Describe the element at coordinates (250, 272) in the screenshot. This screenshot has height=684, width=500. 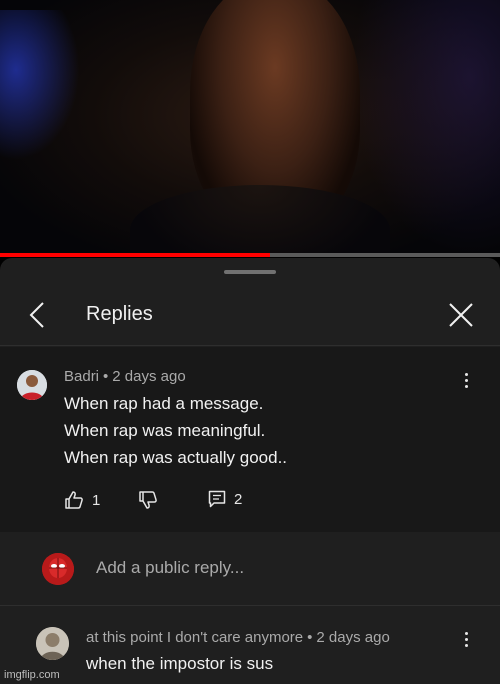
I see `drag-handle` at that location.